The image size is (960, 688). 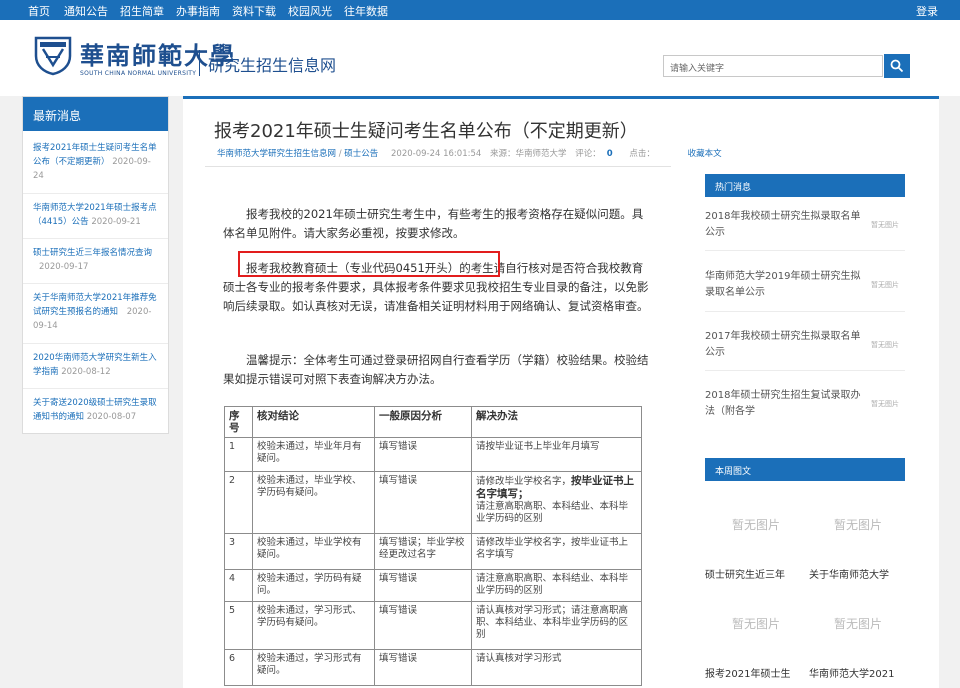 What do you see at coordinates (97, 365) in the screenshot?
I see `news-item: 2020华南师范大学研究生新生入学指南 2020-08-12` at bounding box center [97, 365].